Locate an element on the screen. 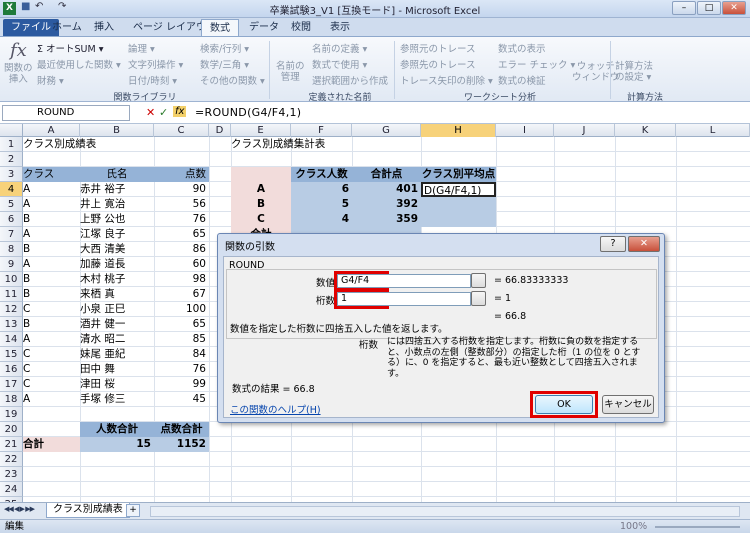 Image resolution: width=750 pixels, height=533 pixels. column-header-e: E is located at coordinates (261, 130).